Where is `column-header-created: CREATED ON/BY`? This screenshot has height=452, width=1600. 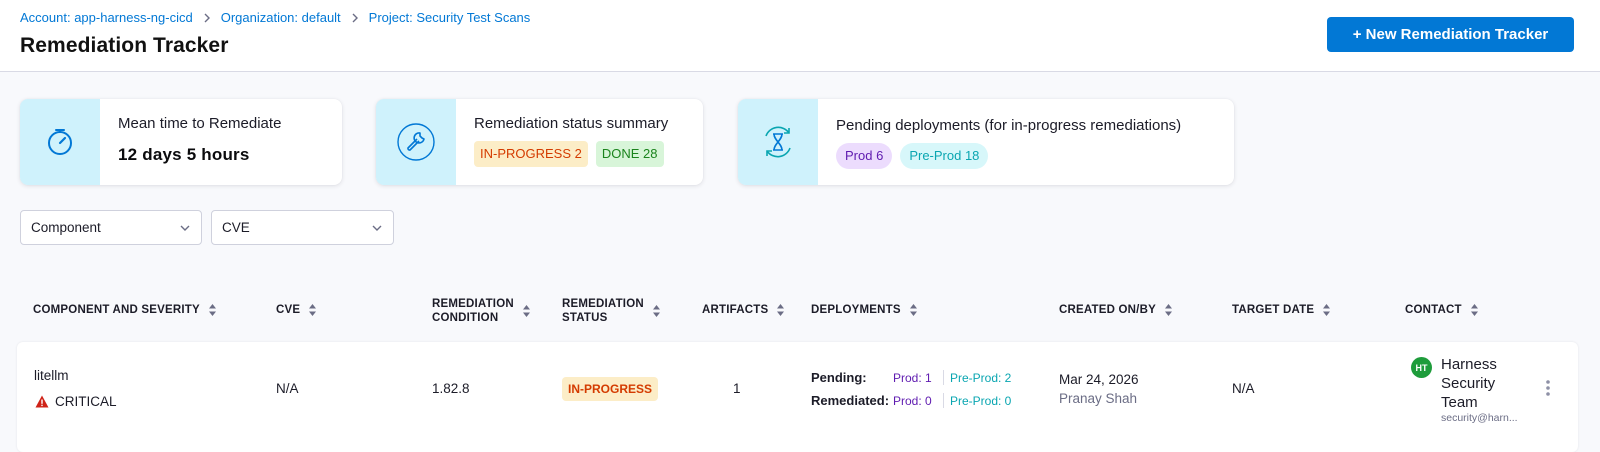 column-header-created: CREATED ON/BY is located at coordinates (1116, 310).